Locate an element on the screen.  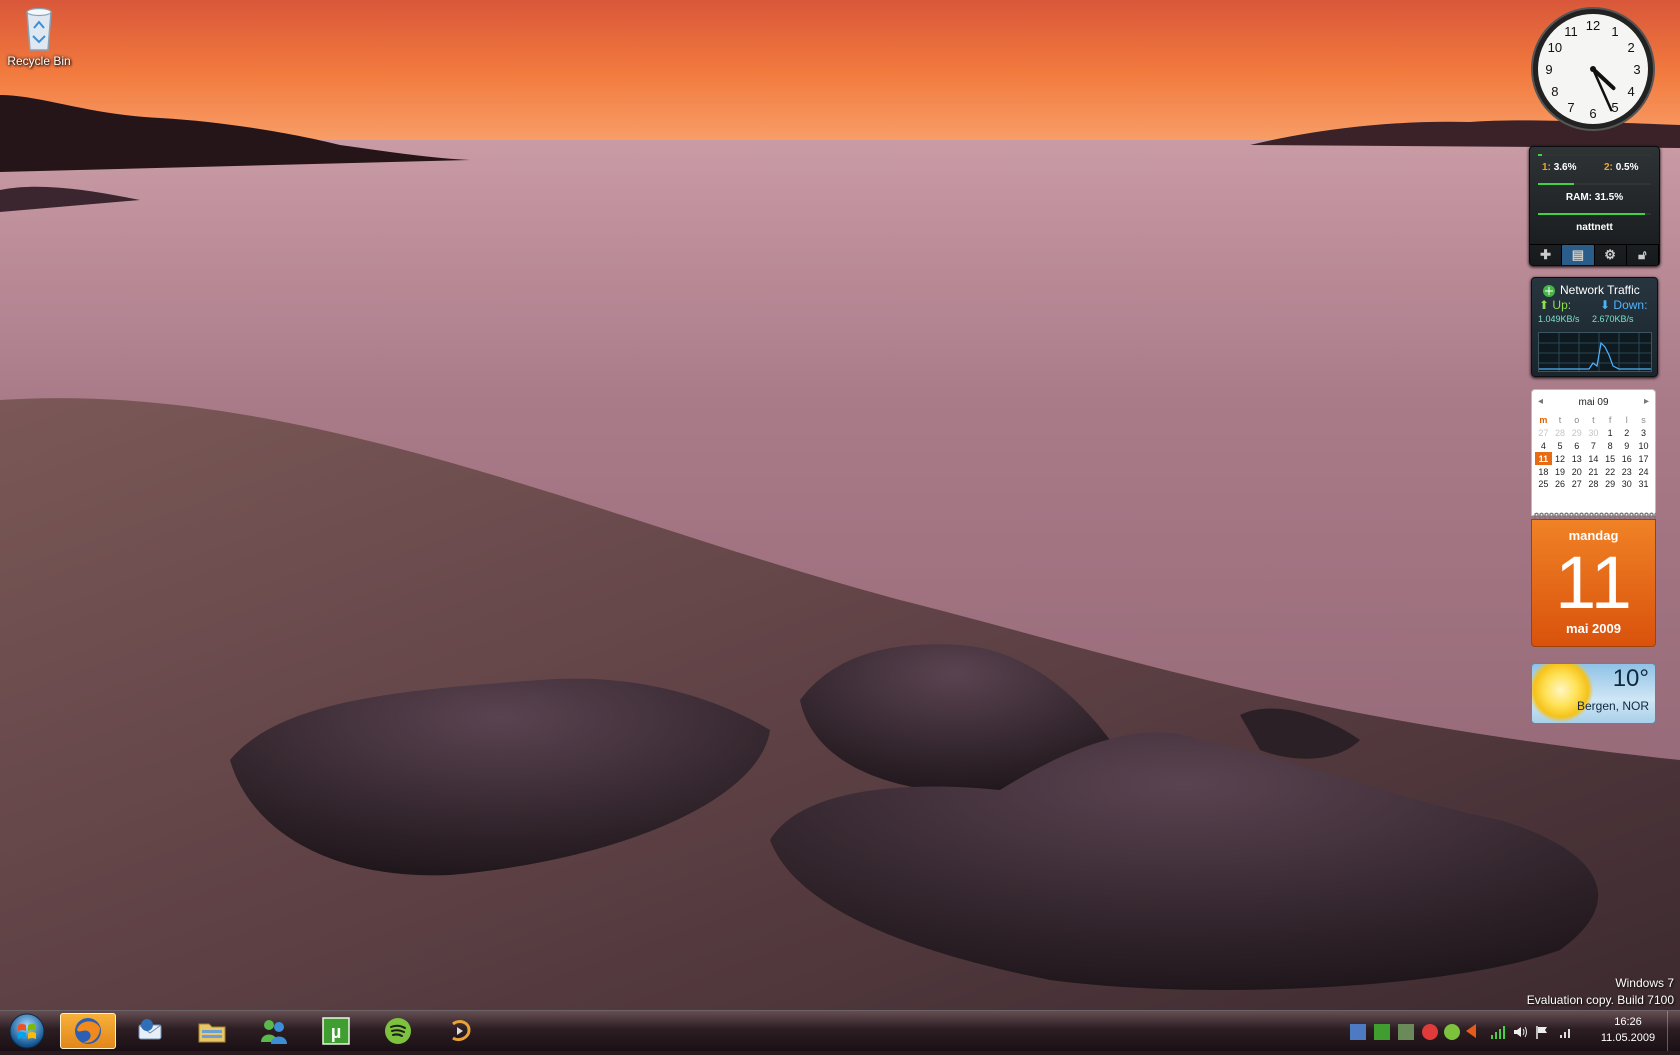
core1-label: 1: is located at coordinates (1546, 167).